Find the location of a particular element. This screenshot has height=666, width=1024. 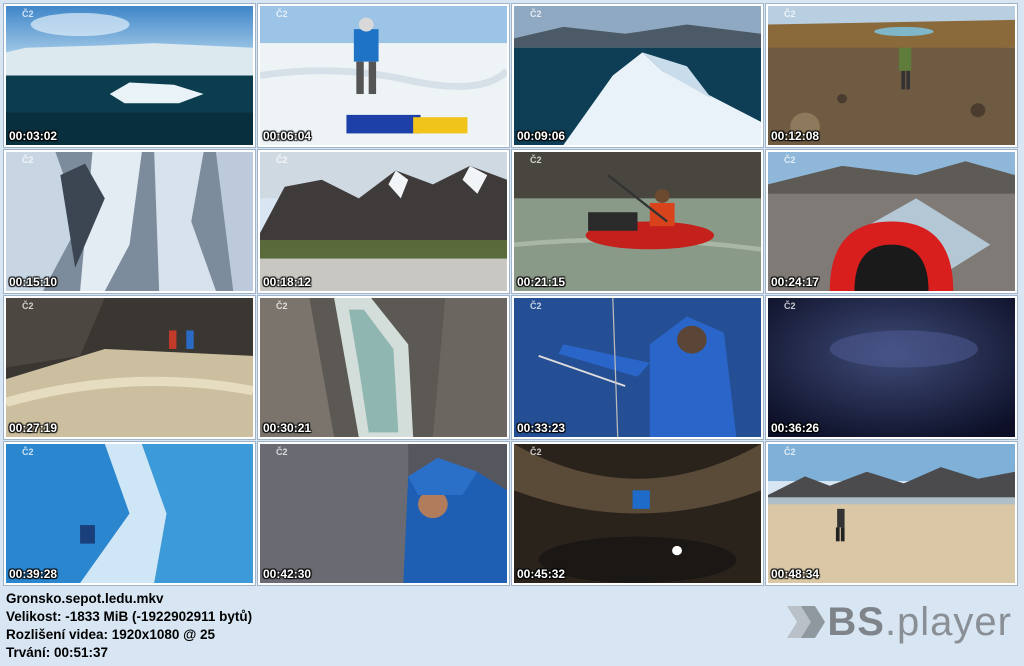

video-duration: Trvání: 00:51:37 is located at coordinates (57, 652).